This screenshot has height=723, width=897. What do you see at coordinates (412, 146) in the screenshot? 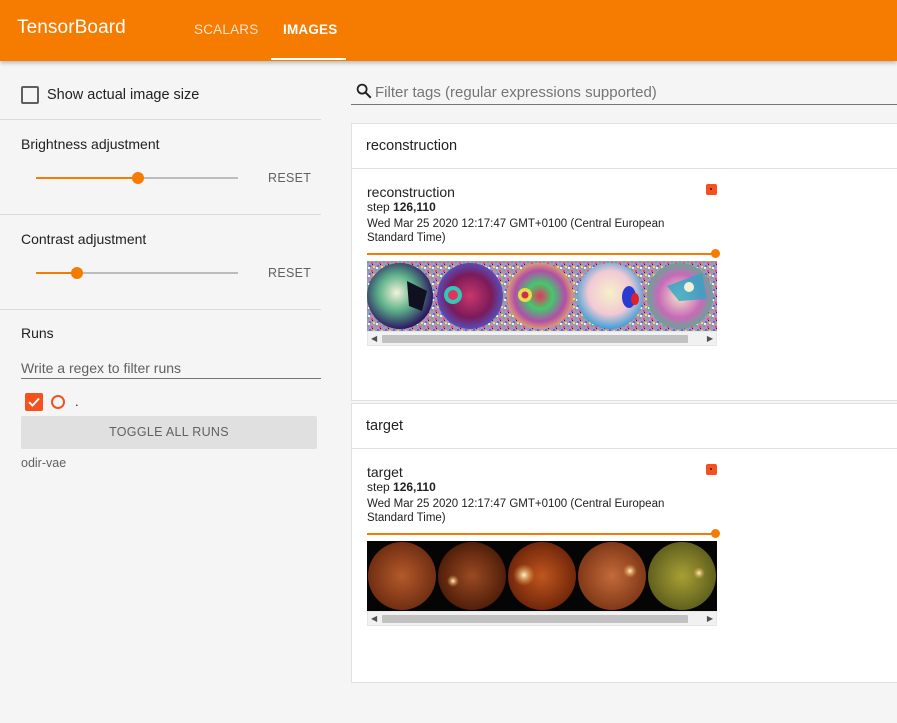
I see `category-title: reconstruction` at bounding box center [412, 146].